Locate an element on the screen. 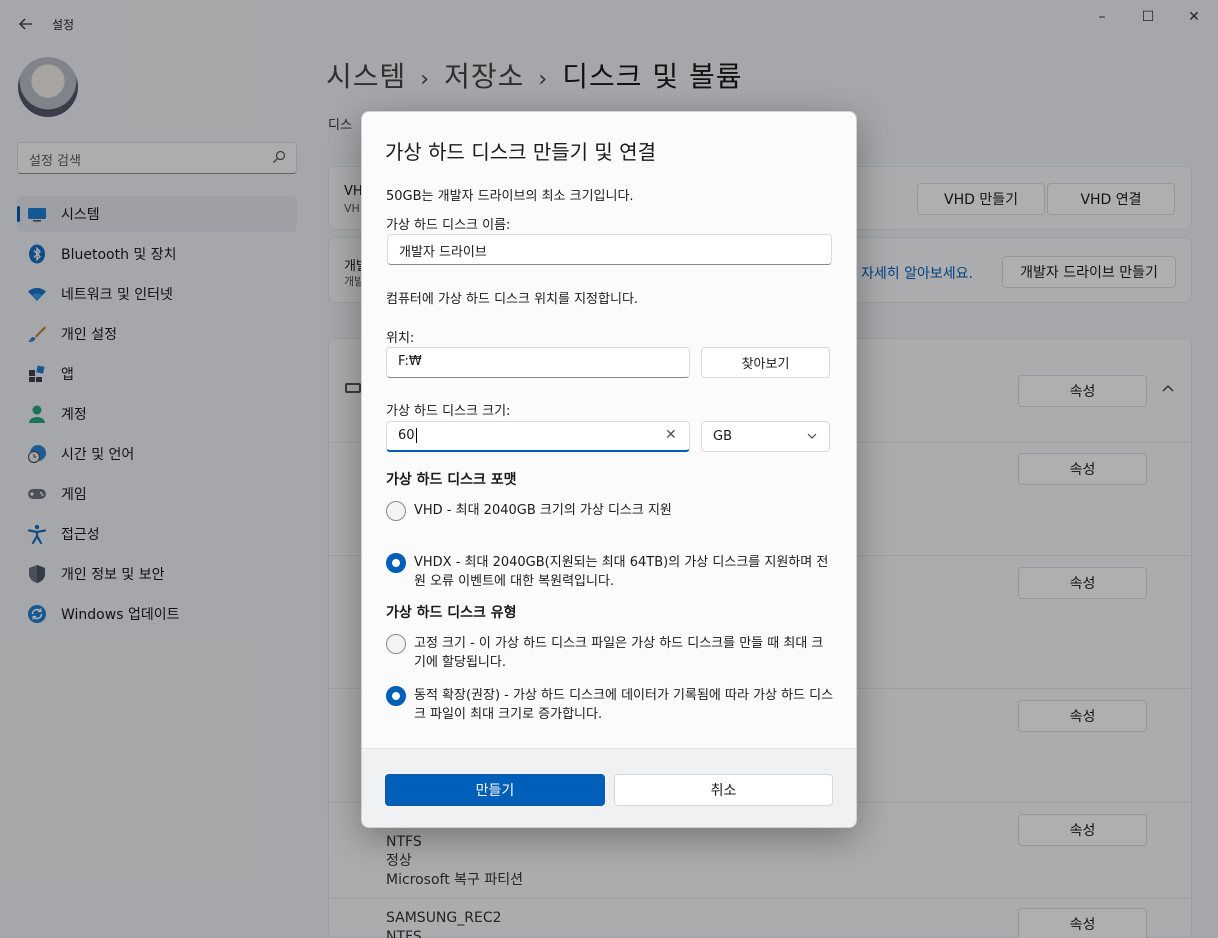 This screenshot has width=1218, height=938. text-caret is located at coordinates (416, 435).